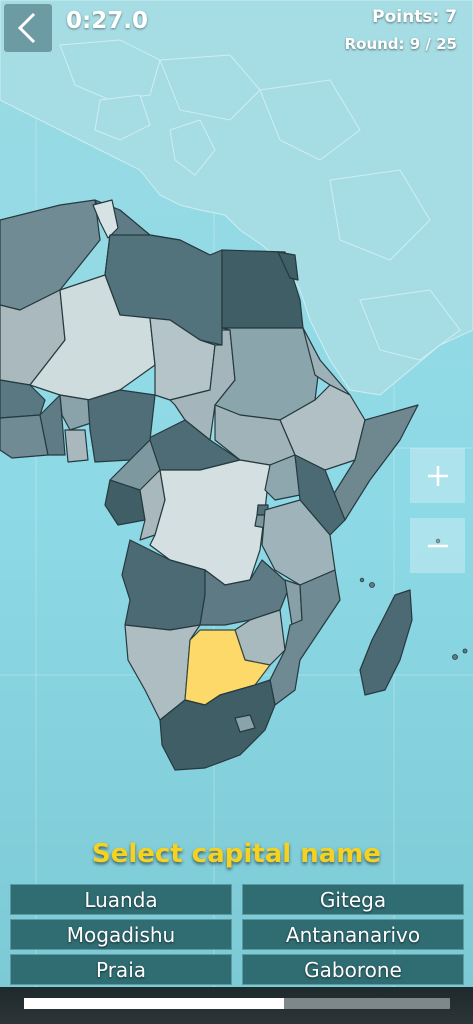 The height and width of the screenshot is (1024, 473). Describe the element at coordinates (154, 1003) in the screenshot. I see `round-progress-fill` at that location.